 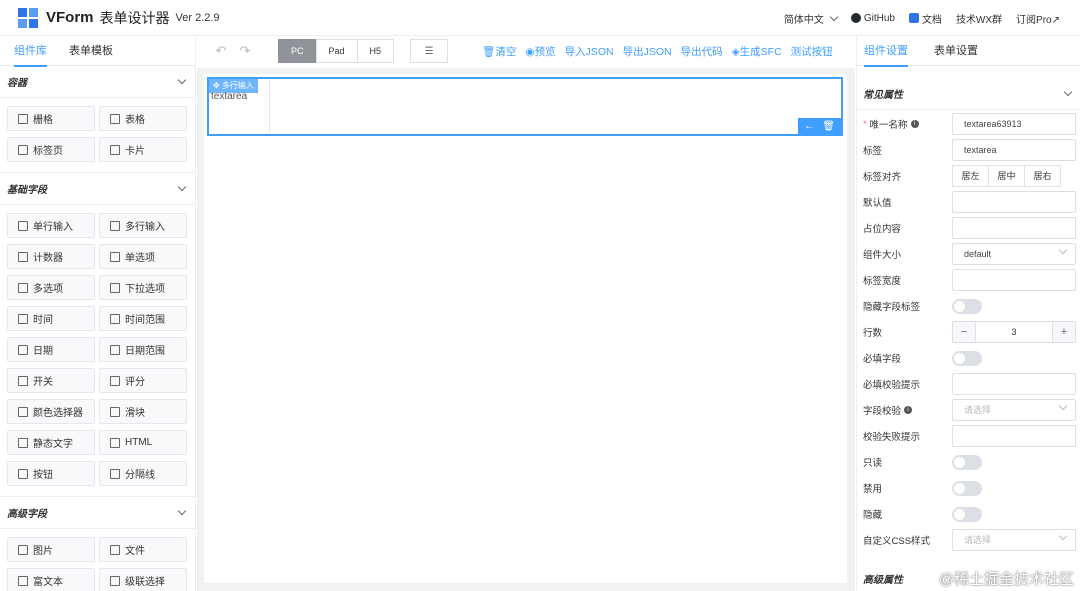 What do you see at coordinates (115, 318) in the screenshot?
I see `time-range-icon` at bounding box center [115, 318].